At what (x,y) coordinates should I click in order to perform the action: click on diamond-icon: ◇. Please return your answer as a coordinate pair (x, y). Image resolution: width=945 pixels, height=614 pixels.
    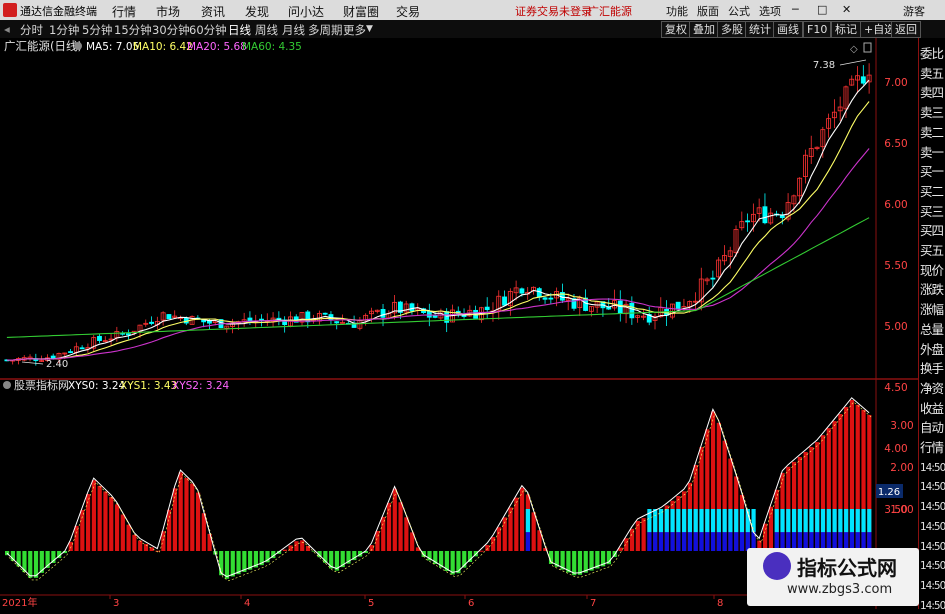
    Looking at the image, I should click on (854, 49).